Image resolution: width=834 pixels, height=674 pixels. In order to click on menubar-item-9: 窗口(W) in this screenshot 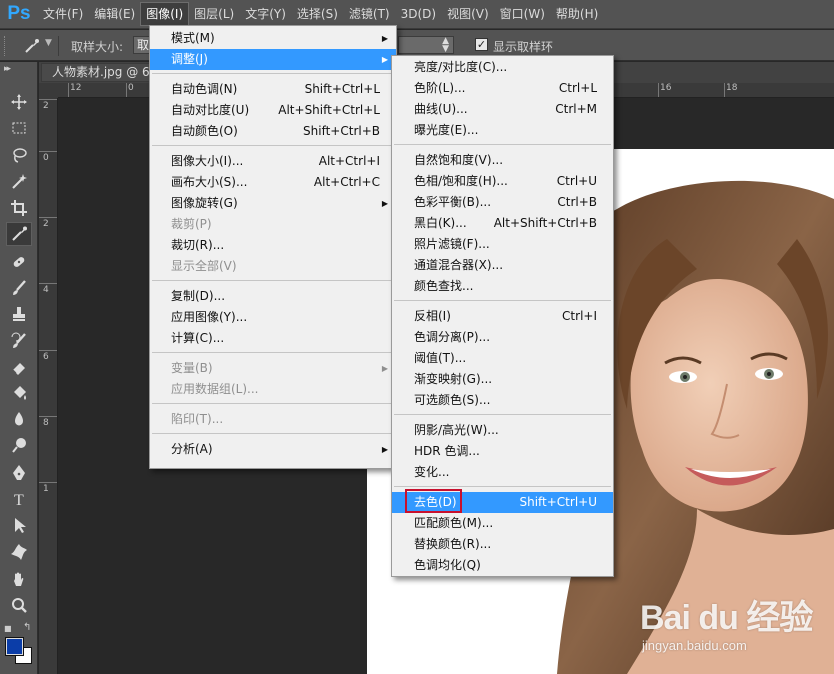, I will do `click(522, 14)`.